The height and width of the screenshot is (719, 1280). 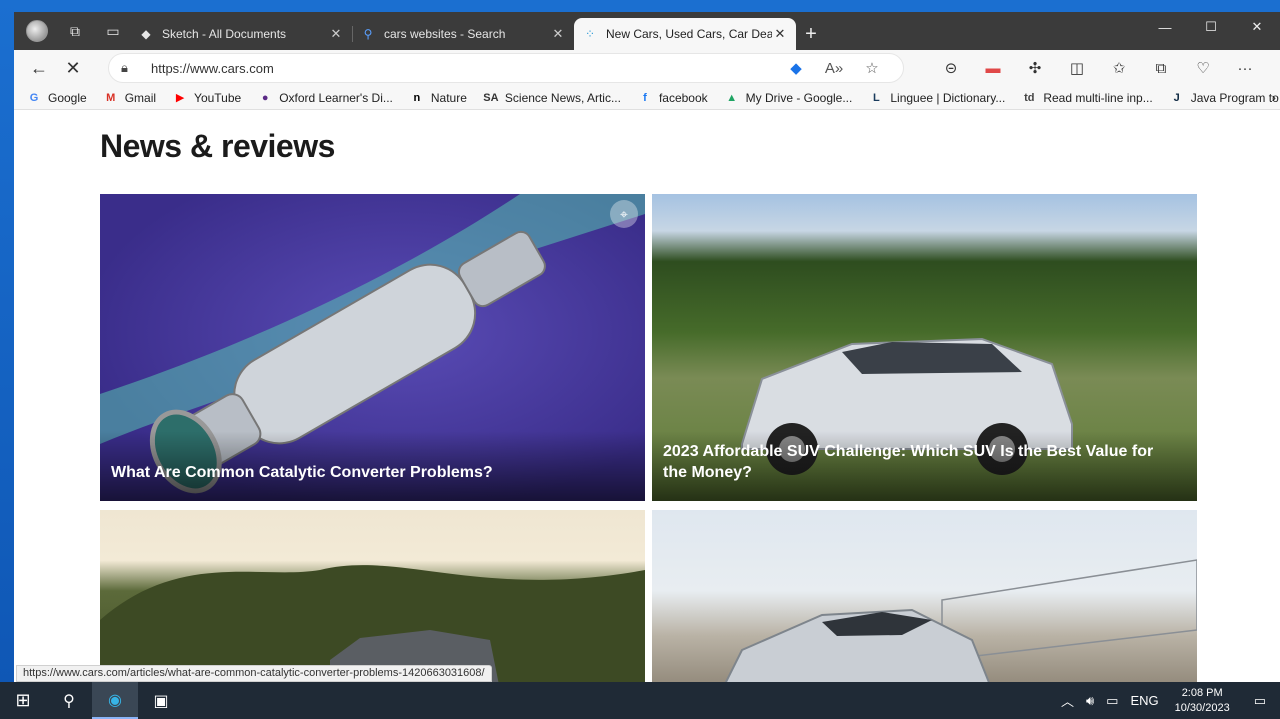 What do you see at coordinates (1144, 700) in the screenshot?
I see `language-indicator: ENG` at bounding box center [1144, 700].